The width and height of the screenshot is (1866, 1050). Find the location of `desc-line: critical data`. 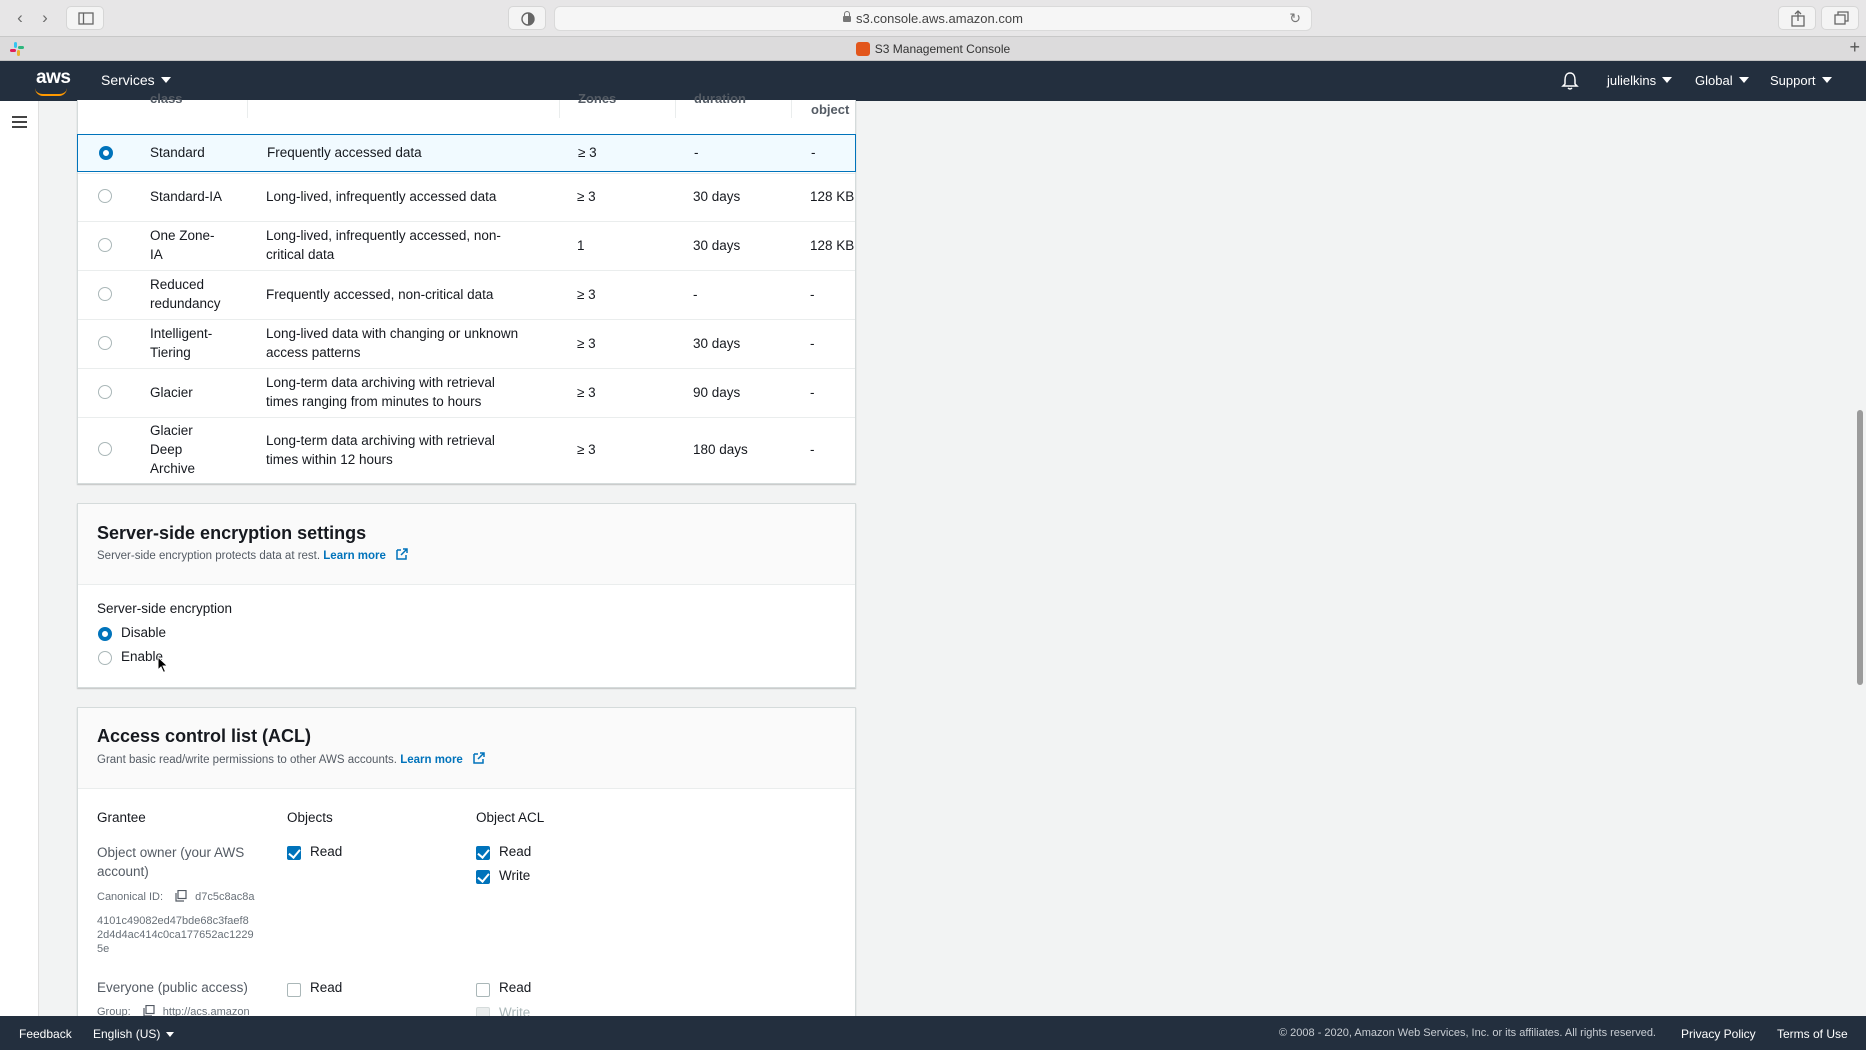

desc-line: critical data is located at coordinates (300, 254).